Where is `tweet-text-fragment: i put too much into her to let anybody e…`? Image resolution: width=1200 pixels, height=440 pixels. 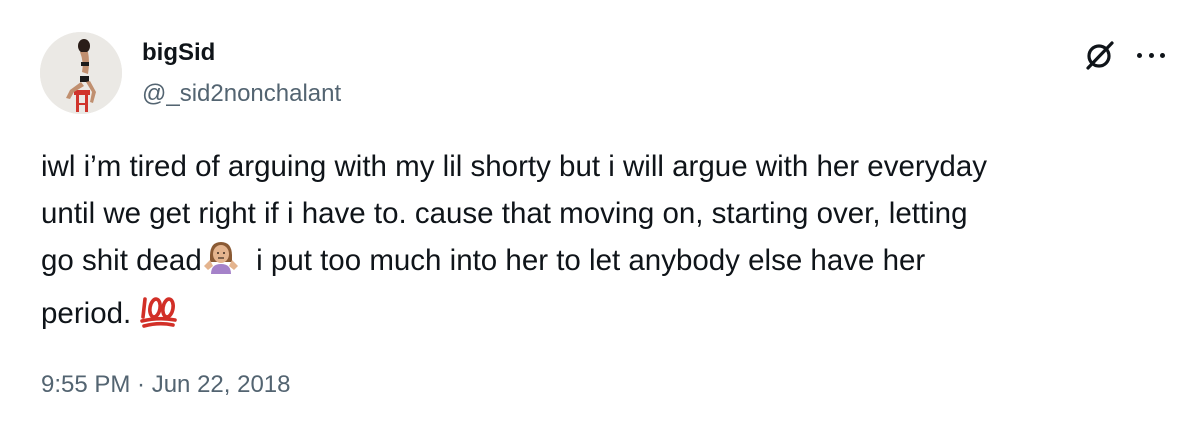
tweet-text-fragment: i put too much into her to let anybody e… is located at coordinates (591, 260).